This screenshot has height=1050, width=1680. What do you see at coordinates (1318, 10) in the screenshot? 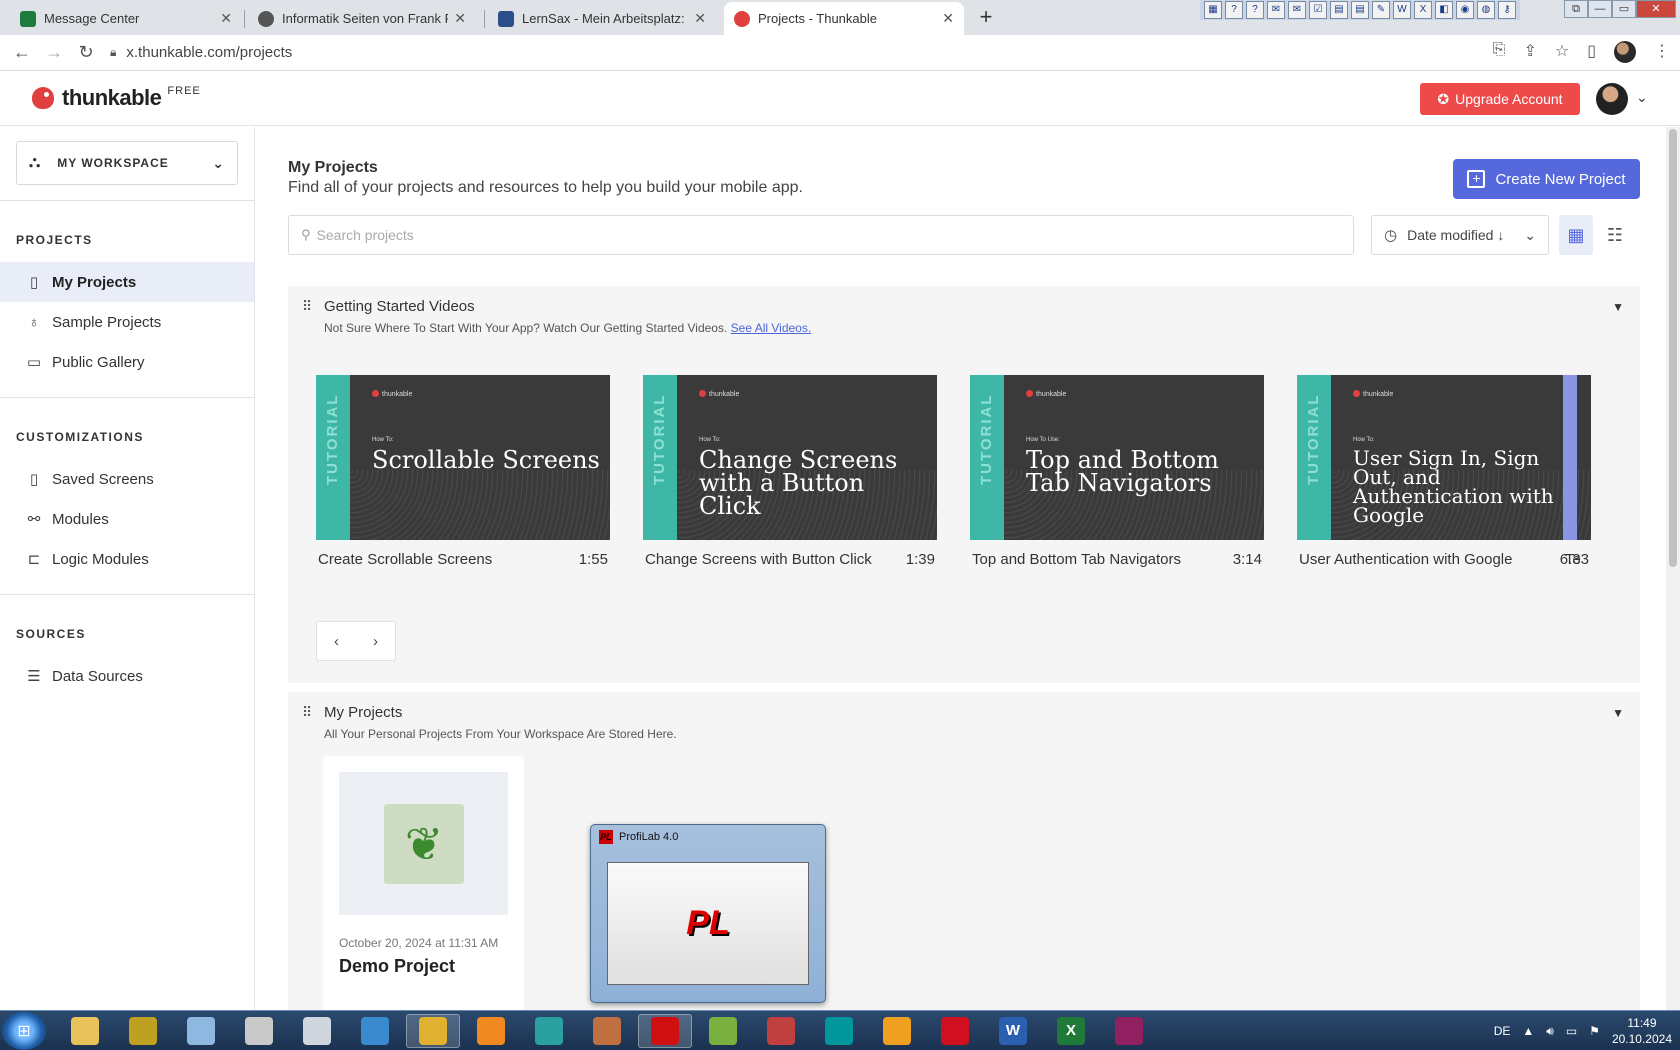
I see `checklist-icon: ☑` at bounding box center [1318, 10].